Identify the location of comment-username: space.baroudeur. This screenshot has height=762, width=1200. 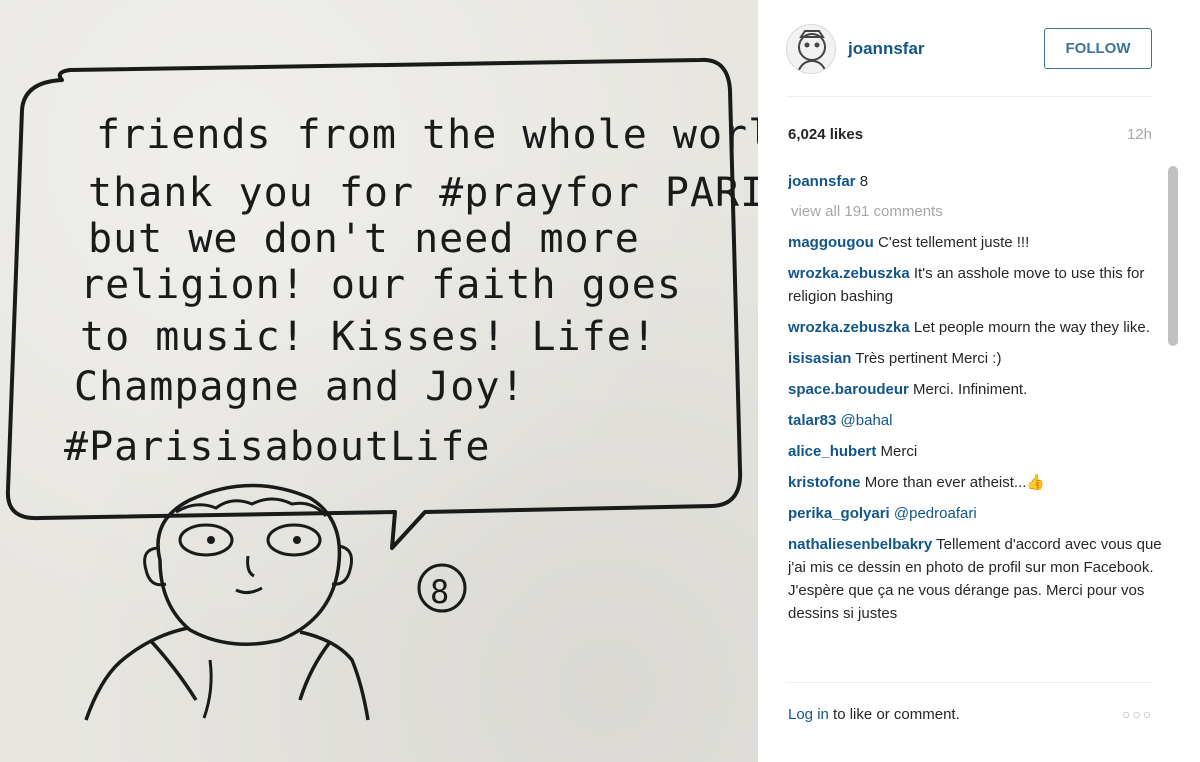
(848, 389).